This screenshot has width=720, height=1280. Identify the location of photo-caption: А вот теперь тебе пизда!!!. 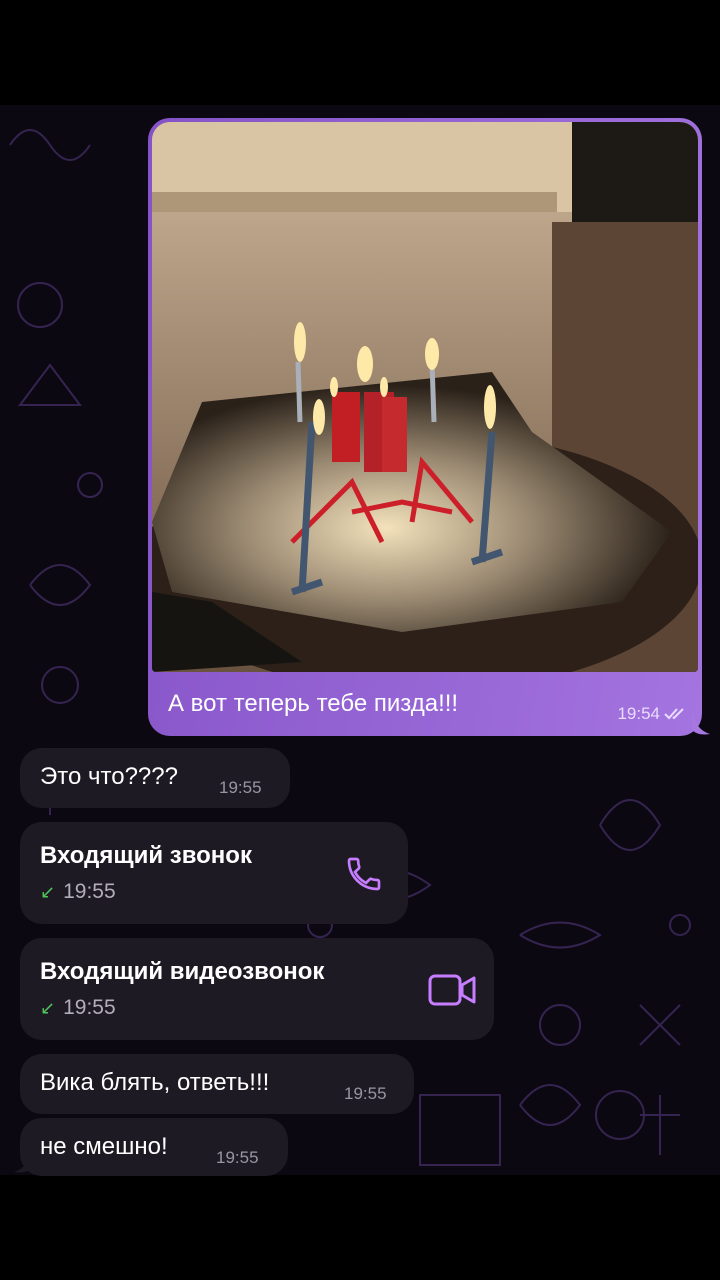
(313, 703).